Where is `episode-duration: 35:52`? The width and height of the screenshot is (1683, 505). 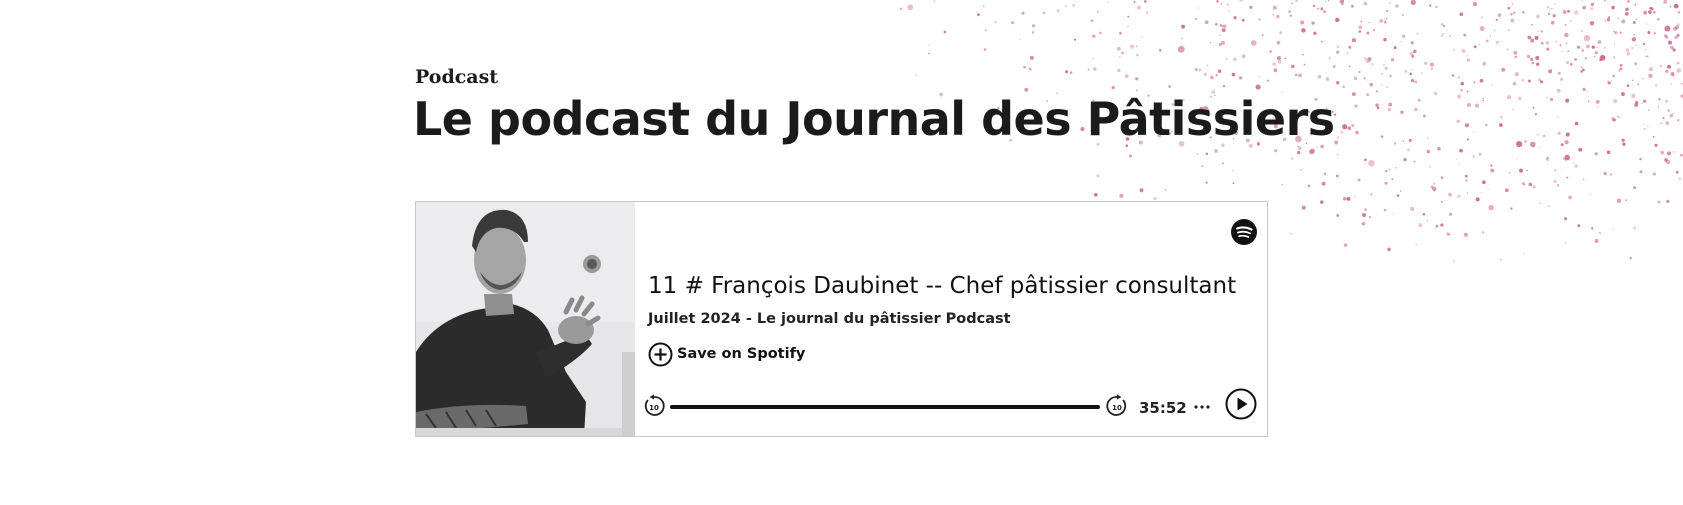 episode-duration: 35:52 is located at coordinates (1163, 408).